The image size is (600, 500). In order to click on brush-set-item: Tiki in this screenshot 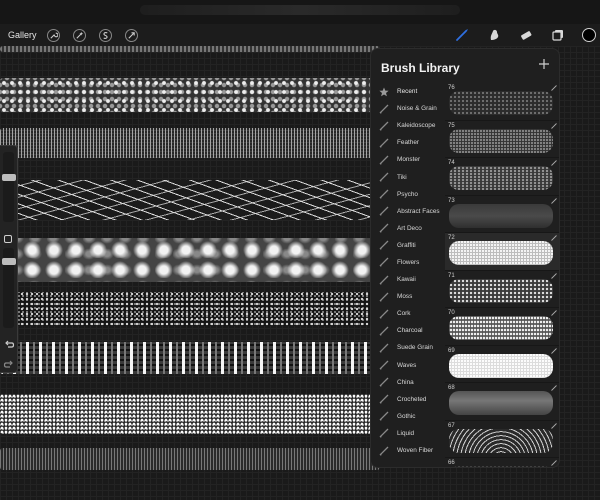, I will do `click(407, 176)`.